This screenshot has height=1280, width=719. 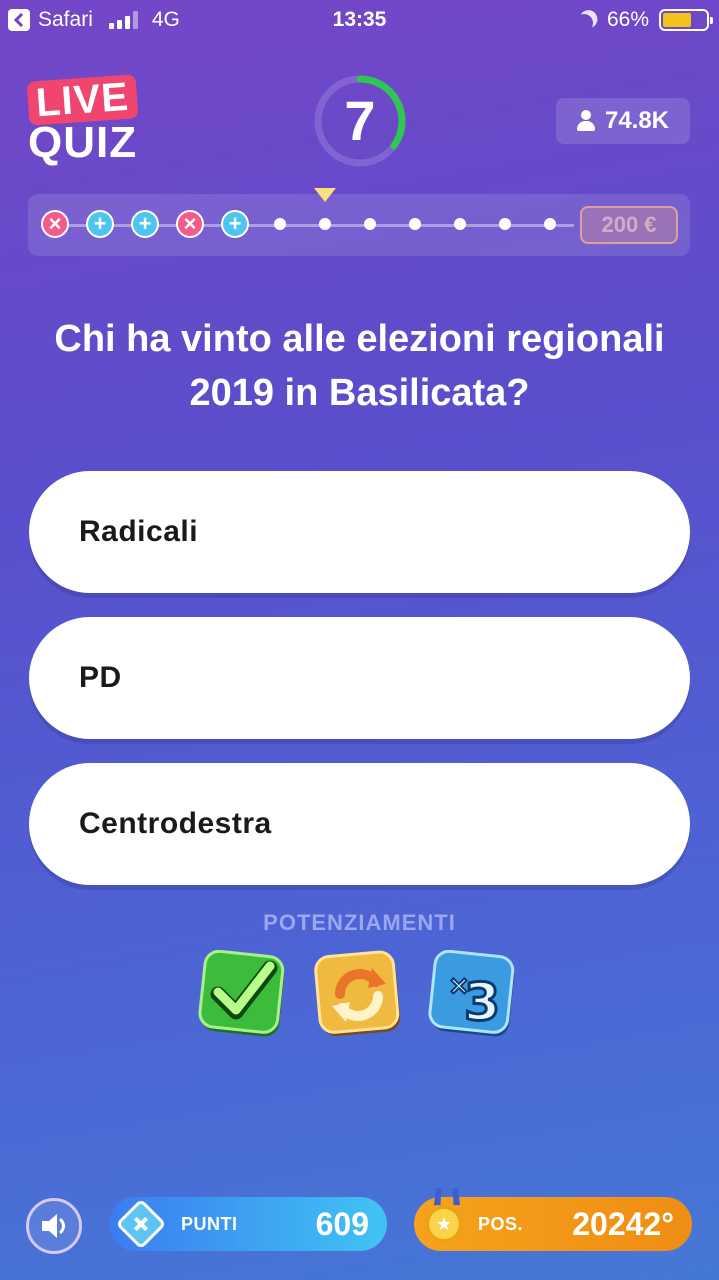 I want to click on battery-percent: 66%, so click(x=627, y=19).